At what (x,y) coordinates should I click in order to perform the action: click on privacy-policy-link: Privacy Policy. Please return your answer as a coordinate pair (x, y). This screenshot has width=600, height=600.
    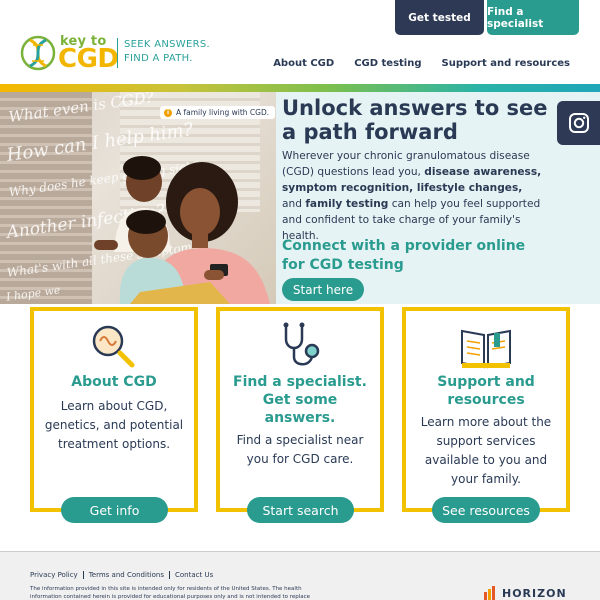
    Looking at the image, I should click on (56, 575).